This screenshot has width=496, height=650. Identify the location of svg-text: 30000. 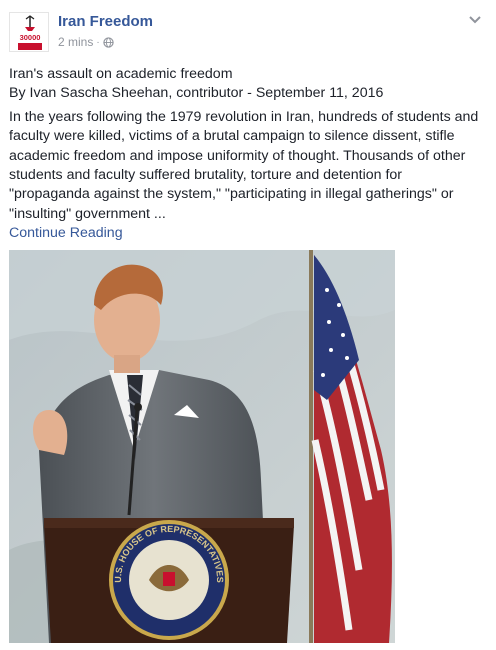
(30, 37).